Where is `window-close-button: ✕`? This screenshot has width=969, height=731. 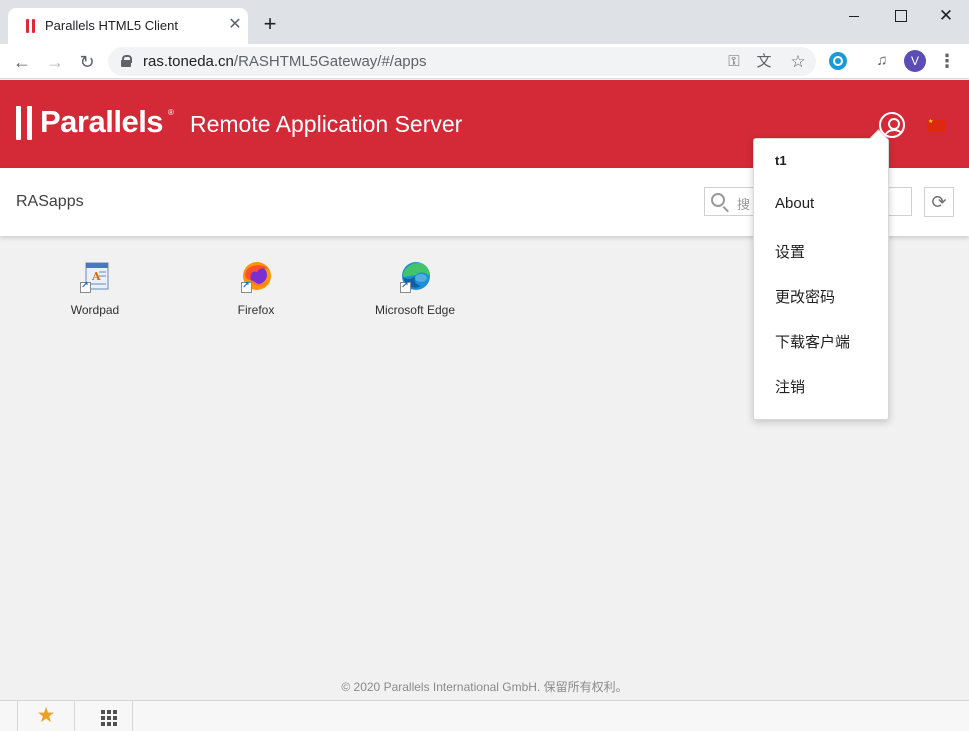
window-close-button: ✕ is located at coordinates (946, 16).